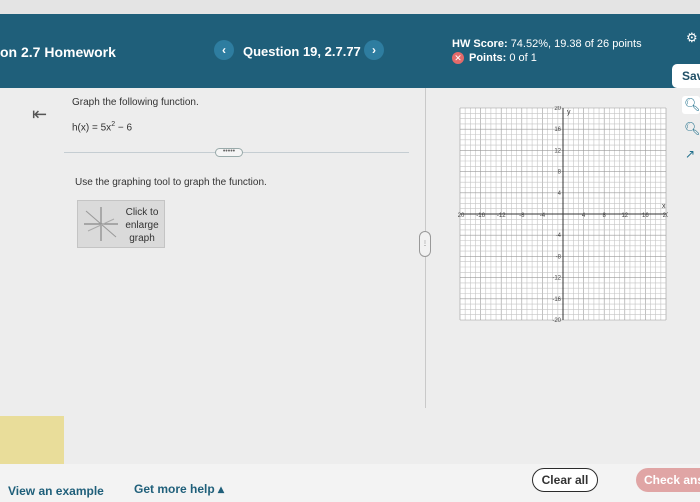  I want to click on clear-all-button: Clear all, so click(565, 480).